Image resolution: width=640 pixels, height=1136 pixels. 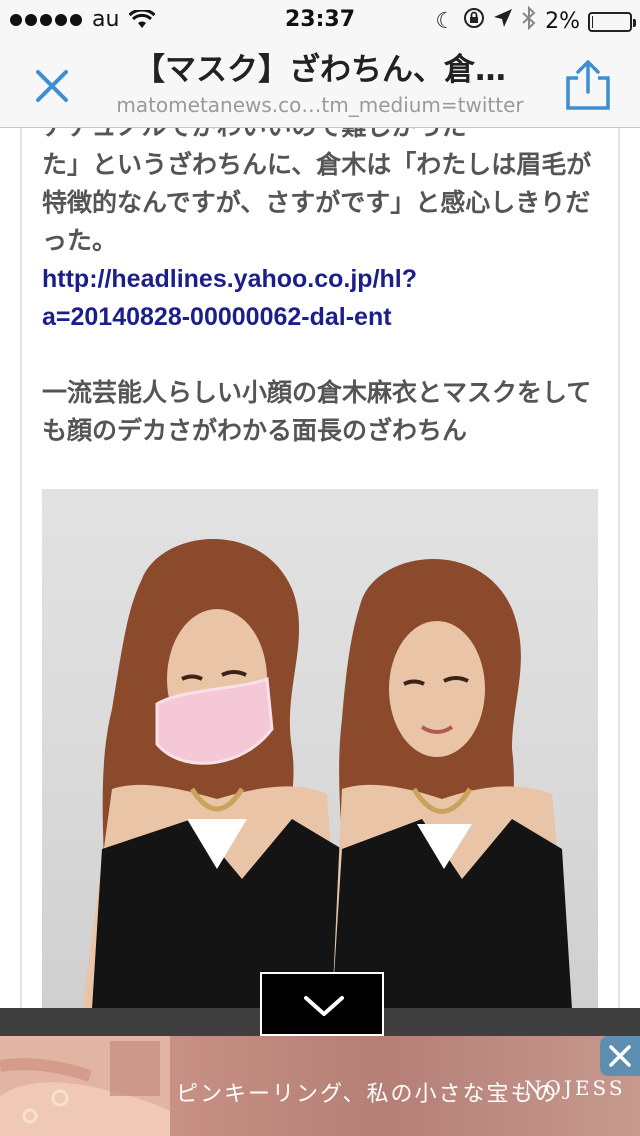 I want to click on article-link-line2: a=20140828-00000062-dal-ent, so click(x=217, y=317).